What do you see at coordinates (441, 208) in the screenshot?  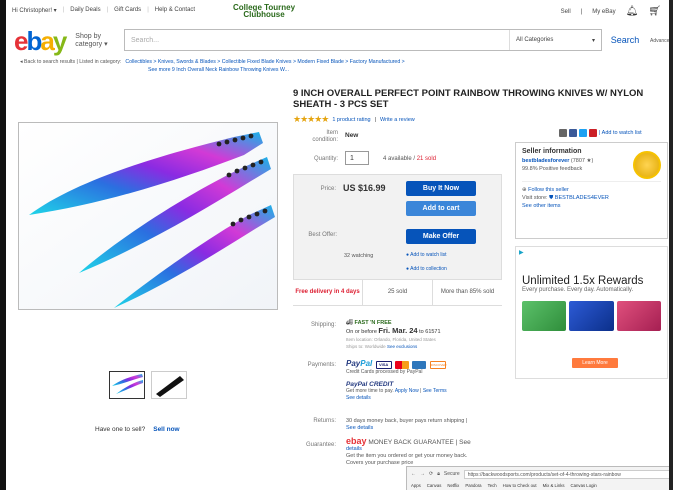 I see `add-to-cart-button: Add to cart` at bounding box center [441, 208].